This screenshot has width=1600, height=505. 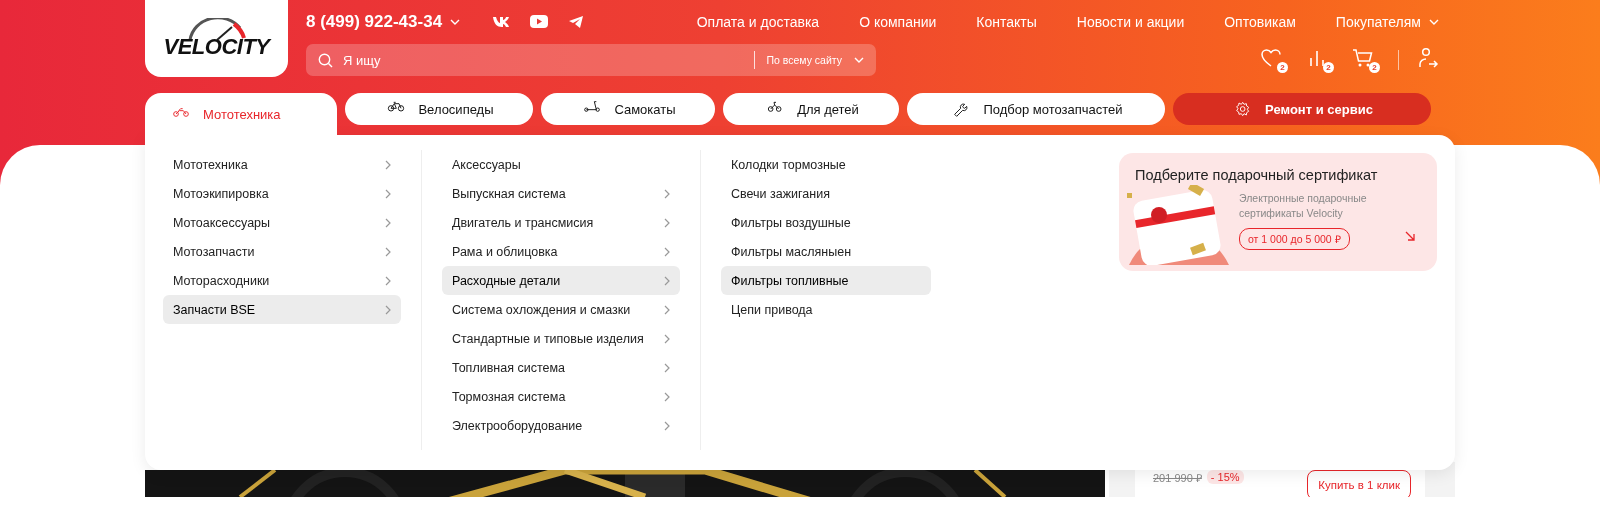 What do you see at coordinates (1274, 60) in the screenshot?
I see `heart-button: 2` at bounding box center [1274, 60].